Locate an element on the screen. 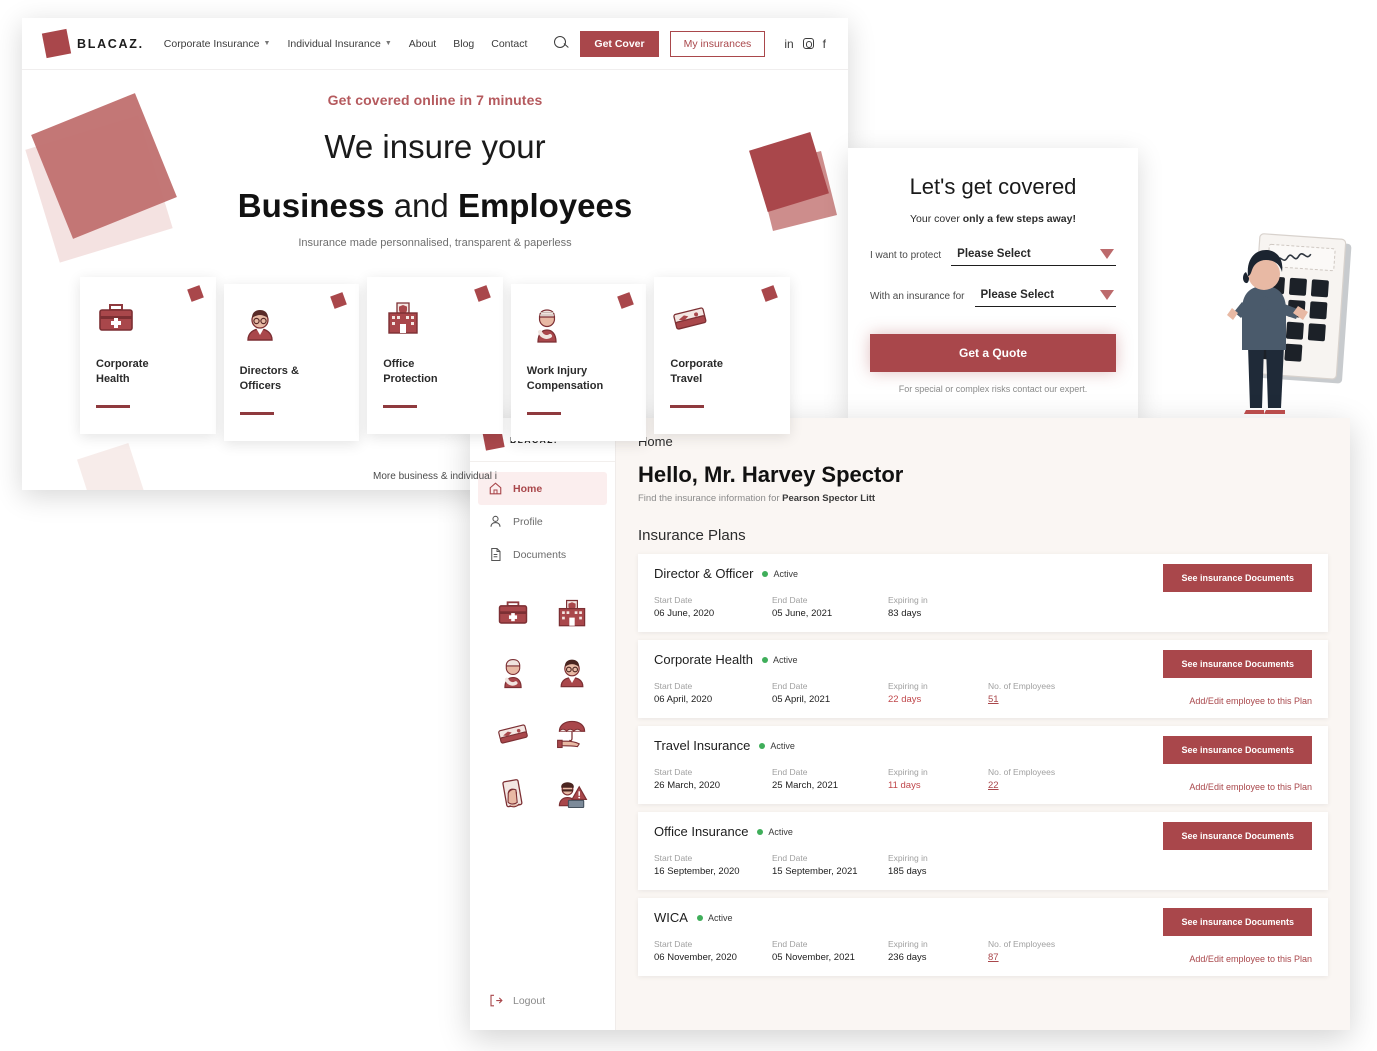 The width and height of the screenshot is (1377, 1051). product-card-corporate-travel: Corporate Travel is located at coordinates (722, 355).